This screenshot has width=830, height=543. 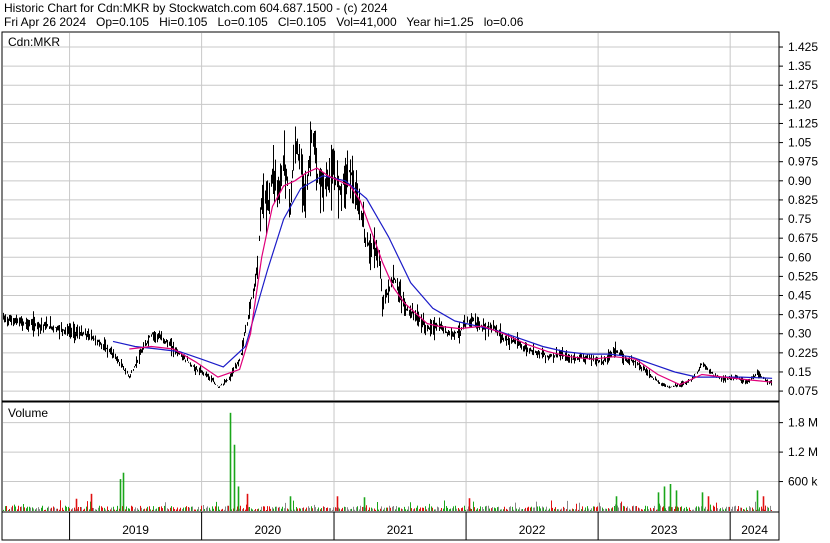 What do you see at coordinates (800, 372) in the screenshot?
I see `price-tick-label: 0.15` at bounding box center [800, 372].